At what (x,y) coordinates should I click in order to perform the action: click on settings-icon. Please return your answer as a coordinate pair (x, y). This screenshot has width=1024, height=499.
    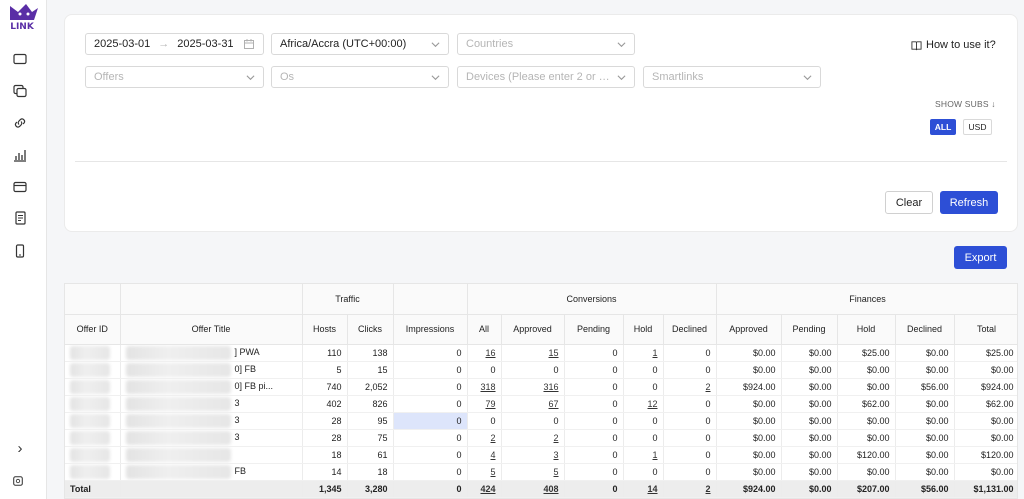
    Looking at the image, I should click on (19, 482).